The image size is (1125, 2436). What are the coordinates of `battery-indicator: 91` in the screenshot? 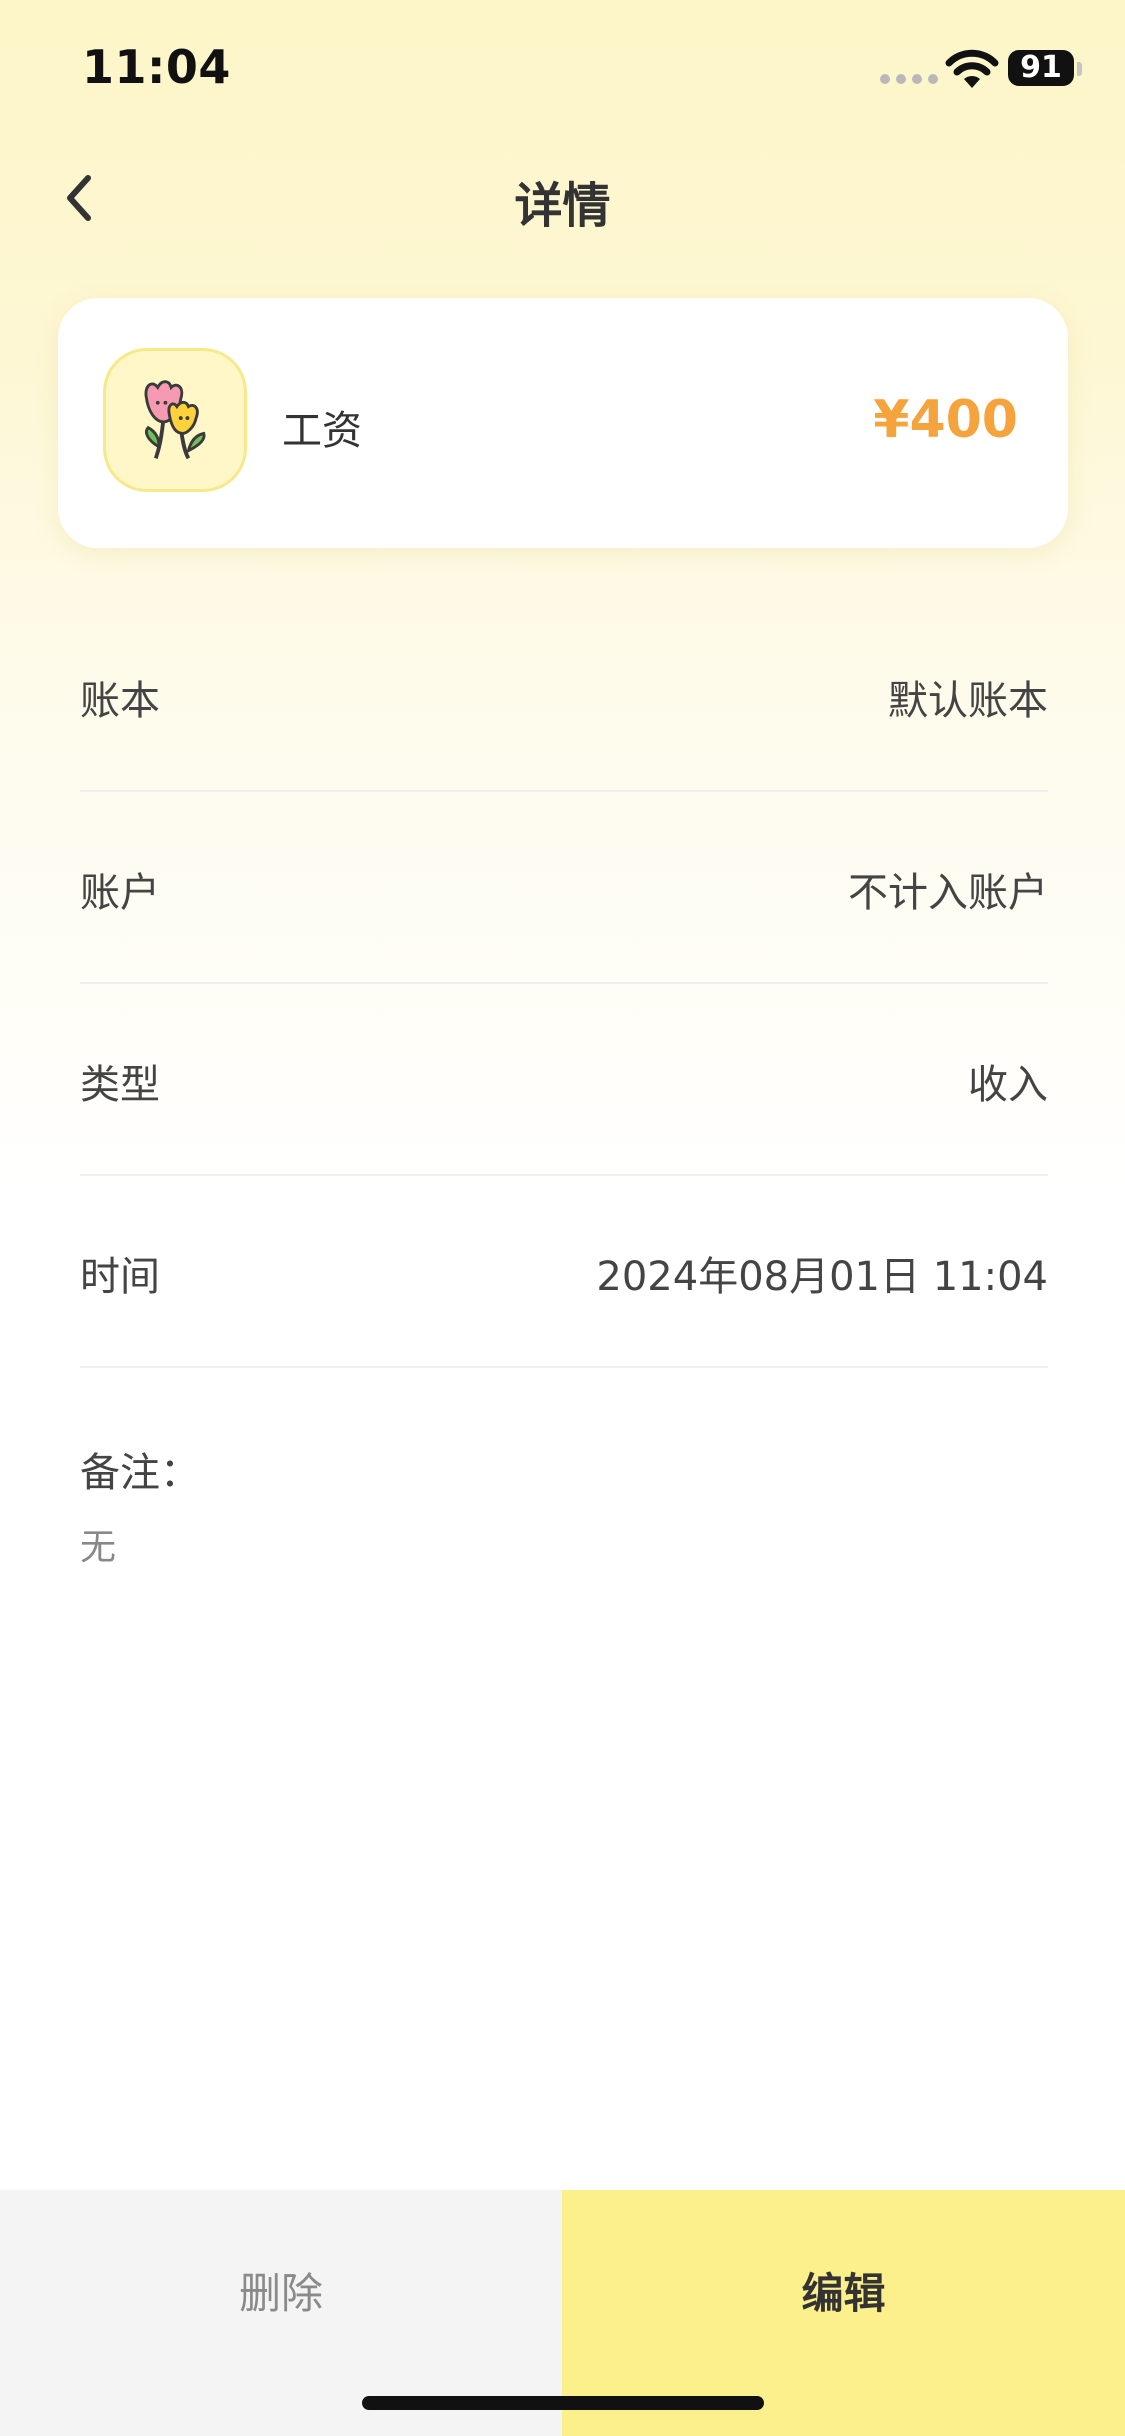 It's located at (1041, 68).